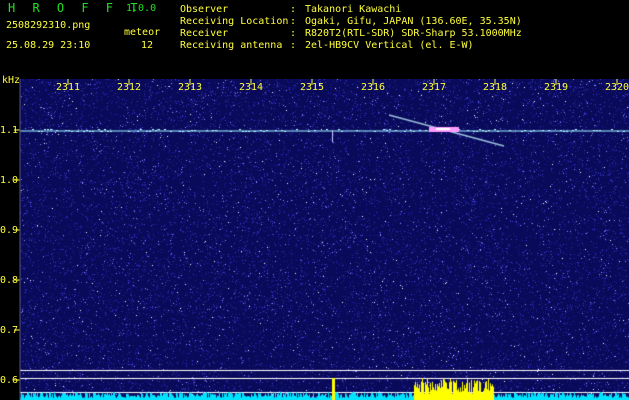 This screenshot has width=629, height=400. I want to click on observer-value: Takanori Kawachi, so click(353, 9).